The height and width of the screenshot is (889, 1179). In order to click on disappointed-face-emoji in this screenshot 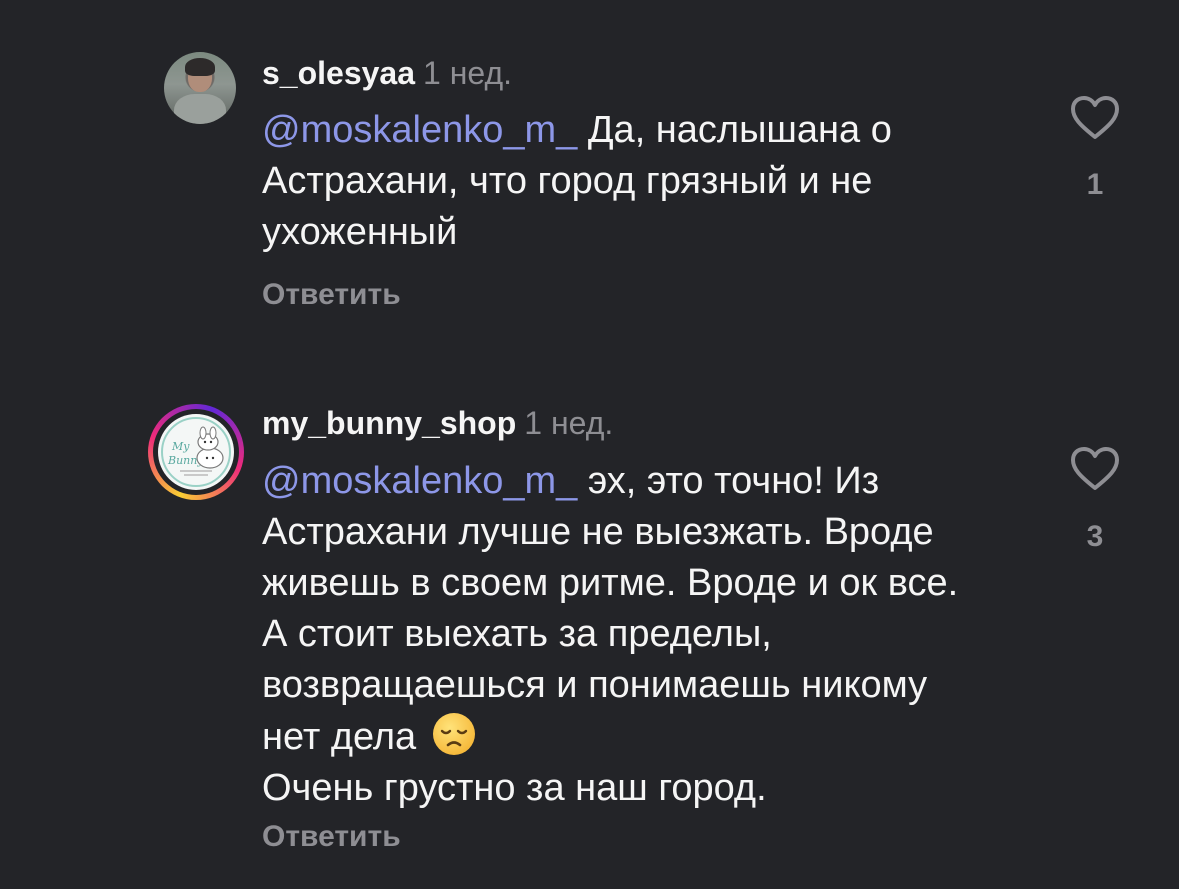, I will do `click(453, 734)`.